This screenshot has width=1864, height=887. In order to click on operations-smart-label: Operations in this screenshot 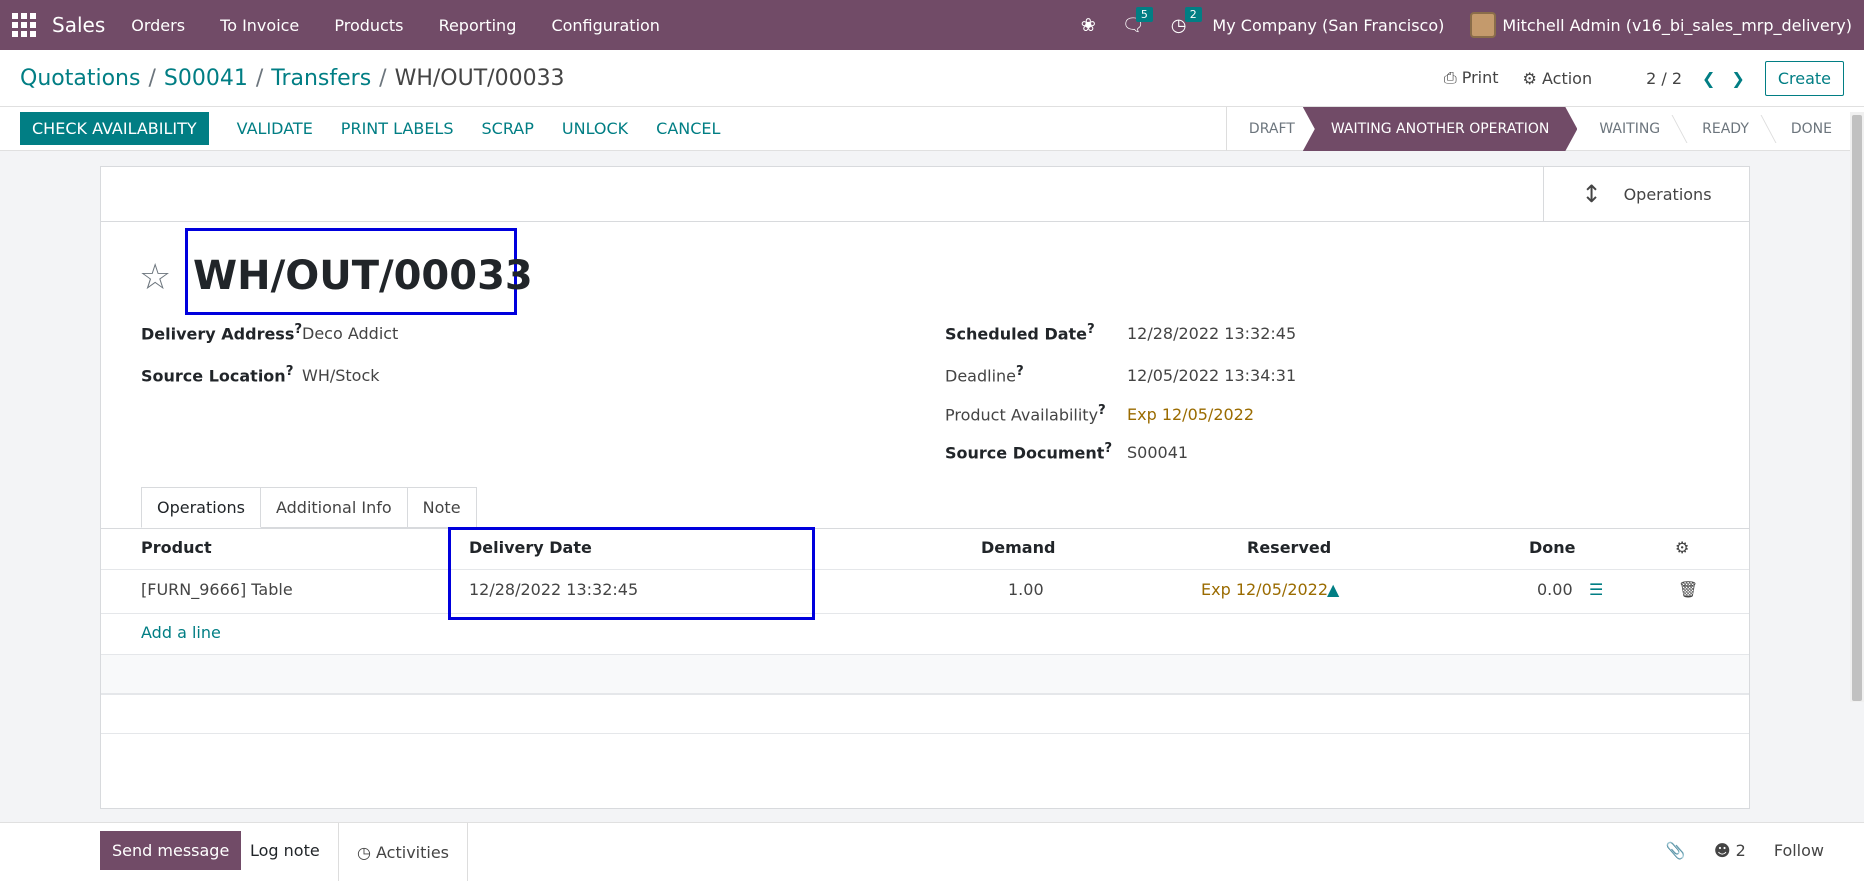, I will do `click(1667, 194)`.